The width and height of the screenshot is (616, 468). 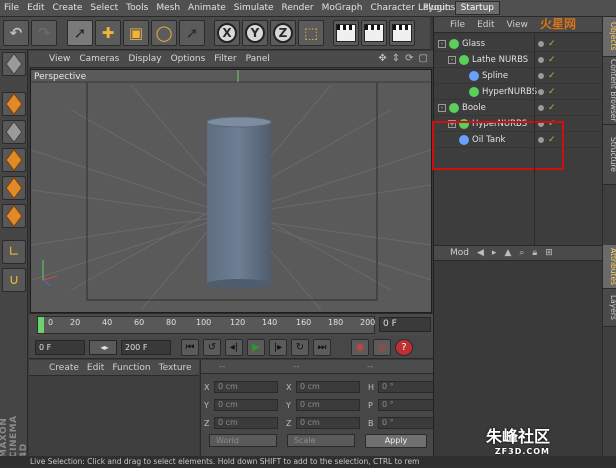 What do you see at coordinates (374, 33) in the screenshot?
I see `render-picture-viewer-button` at bounding box center [374, 33].